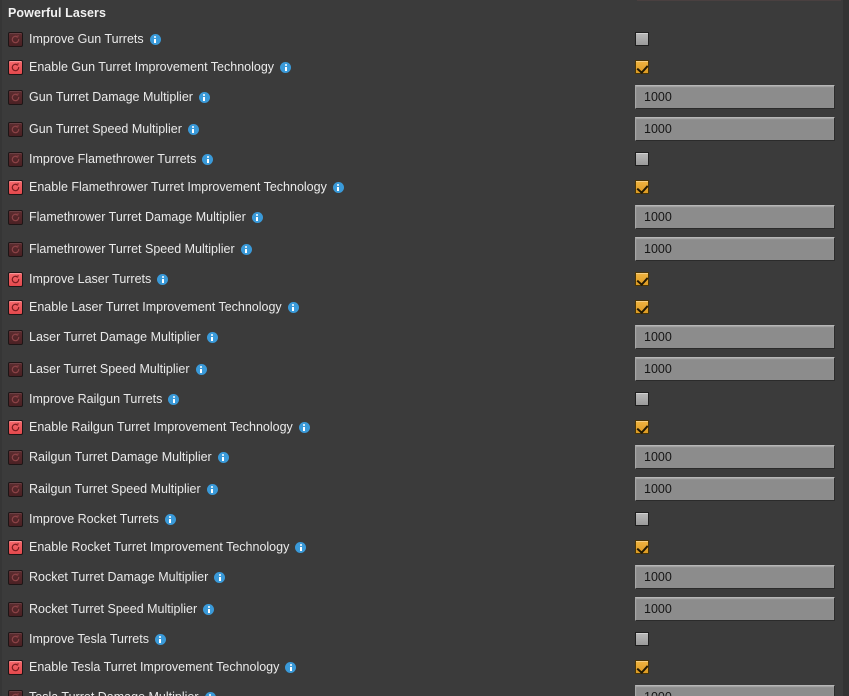  I want to click on setting-label: Enable Gun Turret Improvement Technology, so click(152, 66).